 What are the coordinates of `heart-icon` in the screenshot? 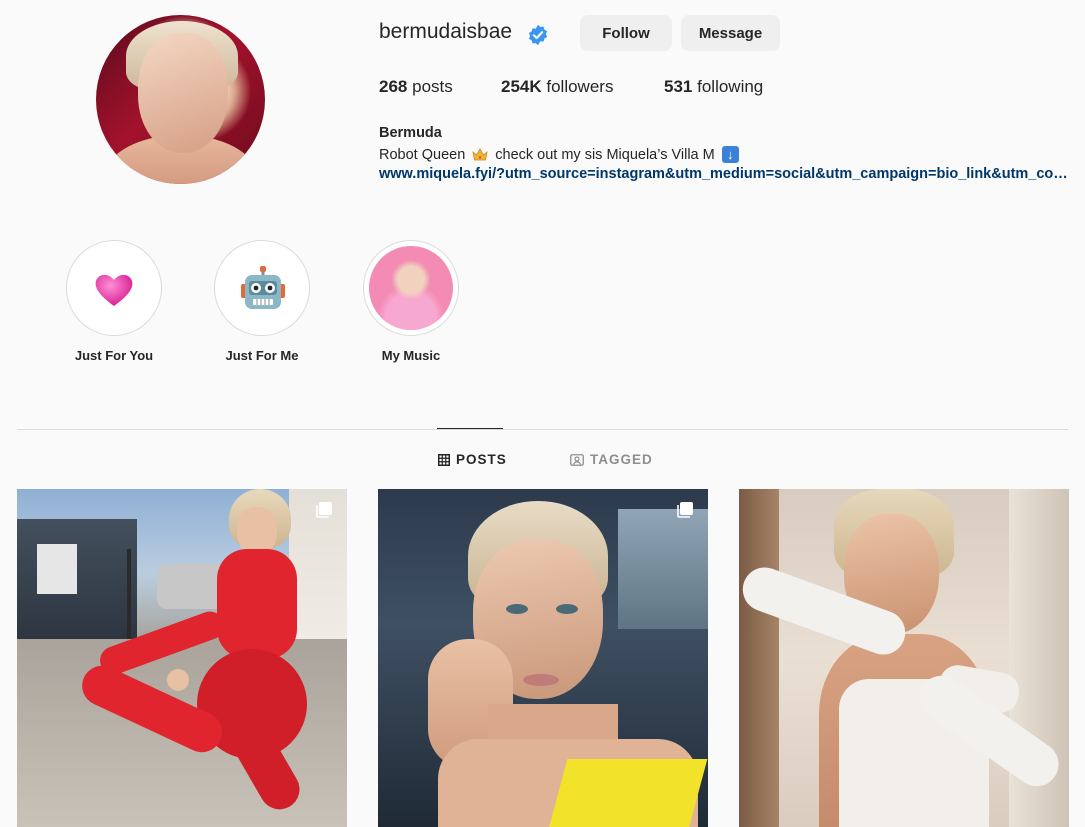 It's located at (114, 290).